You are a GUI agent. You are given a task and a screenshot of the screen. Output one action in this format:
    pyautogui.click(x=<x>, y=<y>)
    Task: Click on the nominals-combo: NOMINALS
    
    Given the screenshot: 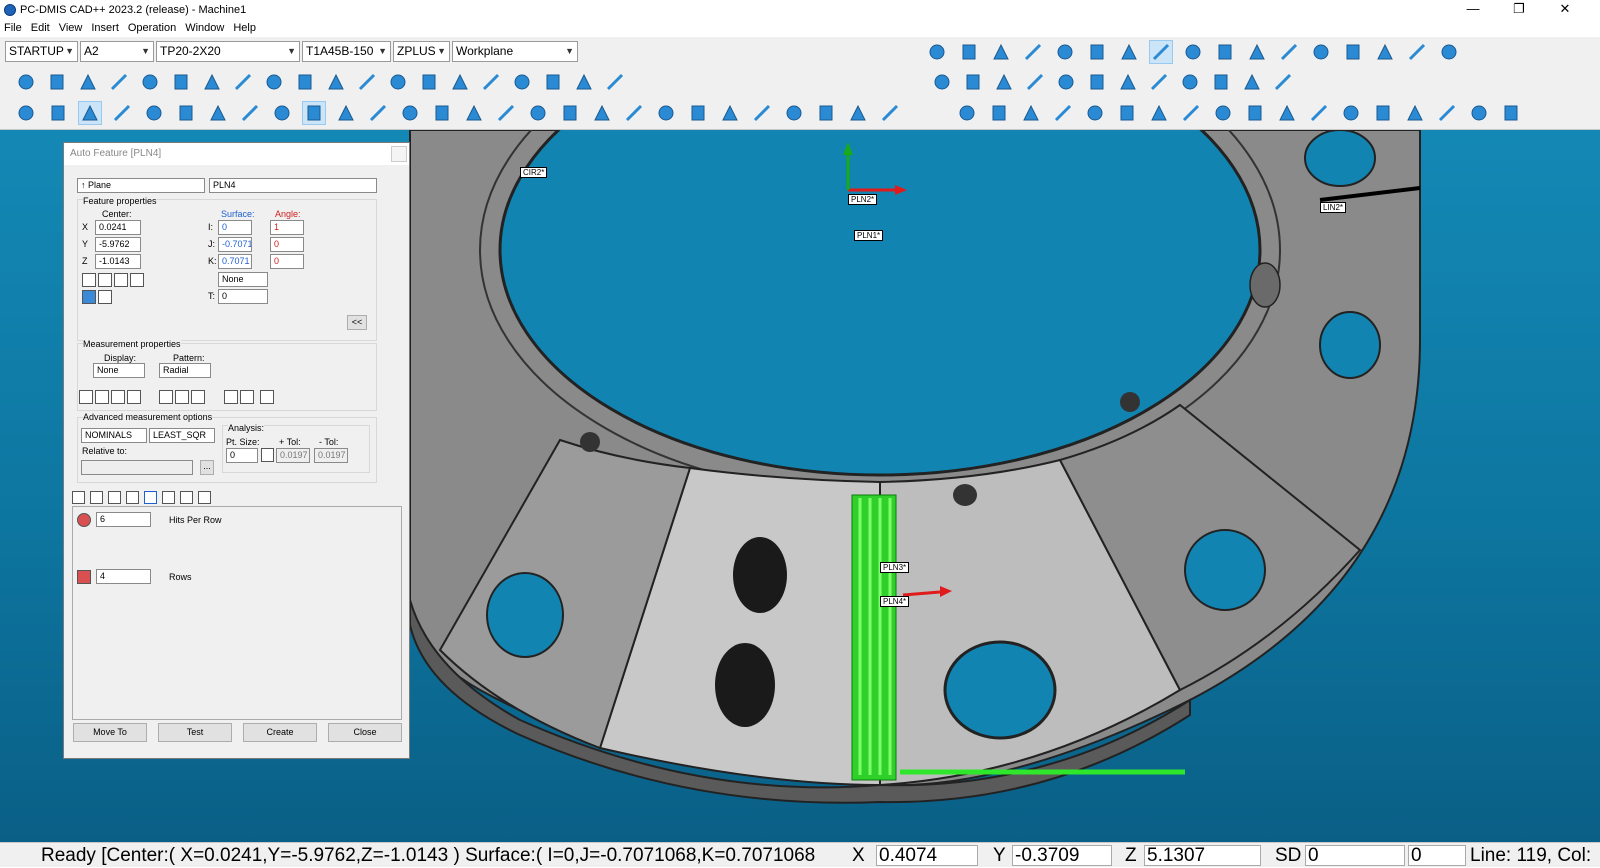 What is the action you would take?
    pyautogui.click(x=114, y=435)
    